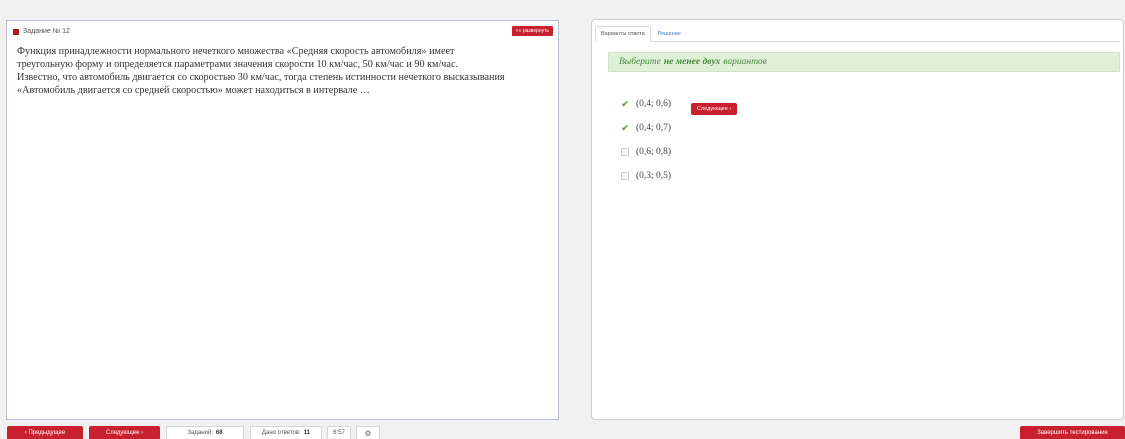 This screenshot has width=1125, height=439. What do you see at coordinates (864, 62) in the screenshot?
I see `selection-hint: Выберите не менее двух вариантов` at bounding box center [864, 62].